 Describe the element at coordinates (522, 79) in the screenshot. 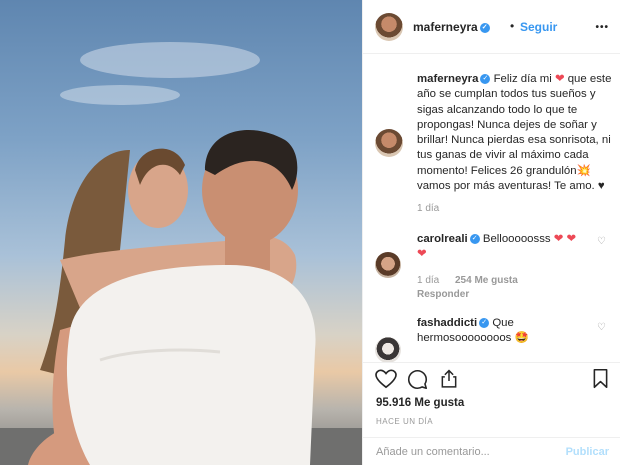

I see `caption-text-start: Feliz día mi` at that location.